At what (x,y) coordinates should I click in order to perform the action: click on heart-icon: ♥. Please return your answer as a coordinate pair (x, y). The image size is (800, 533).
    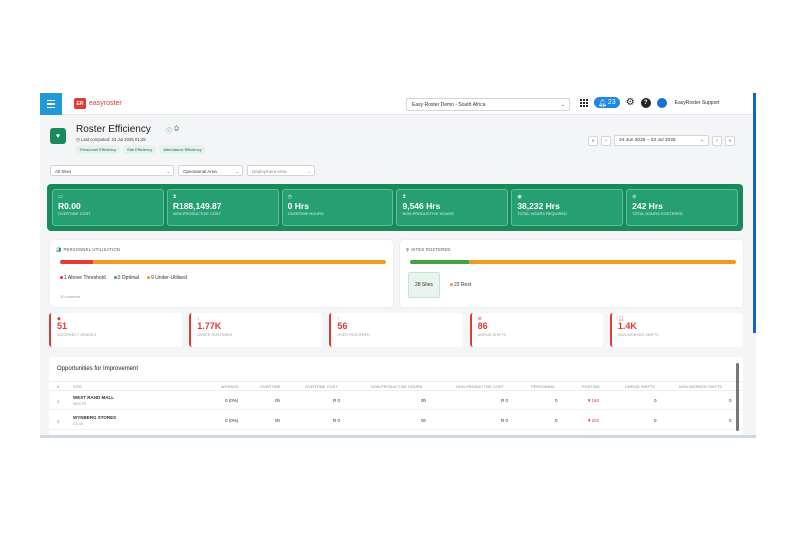
    Looking at the image, I should click on (58, 136).